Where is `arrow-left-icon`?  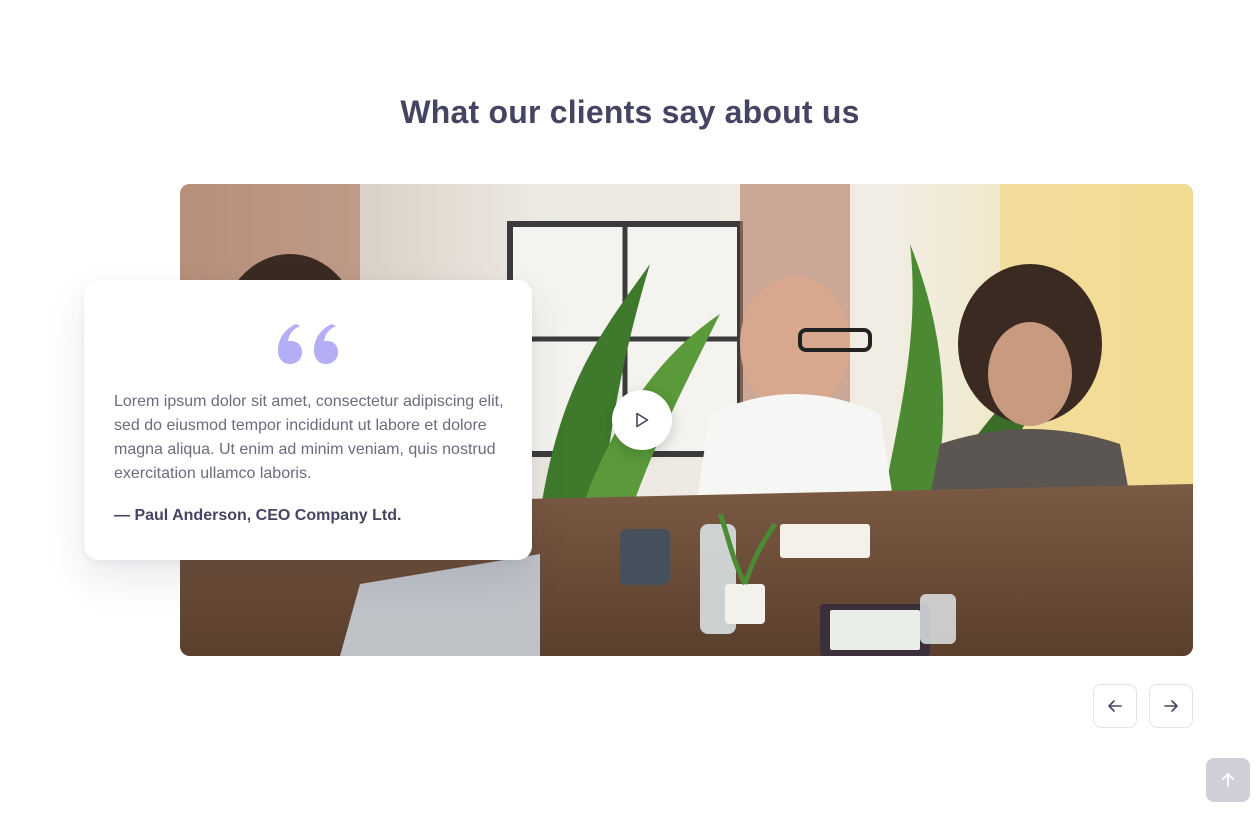
arrow-left-icon is located at coordinates (1115, 706).